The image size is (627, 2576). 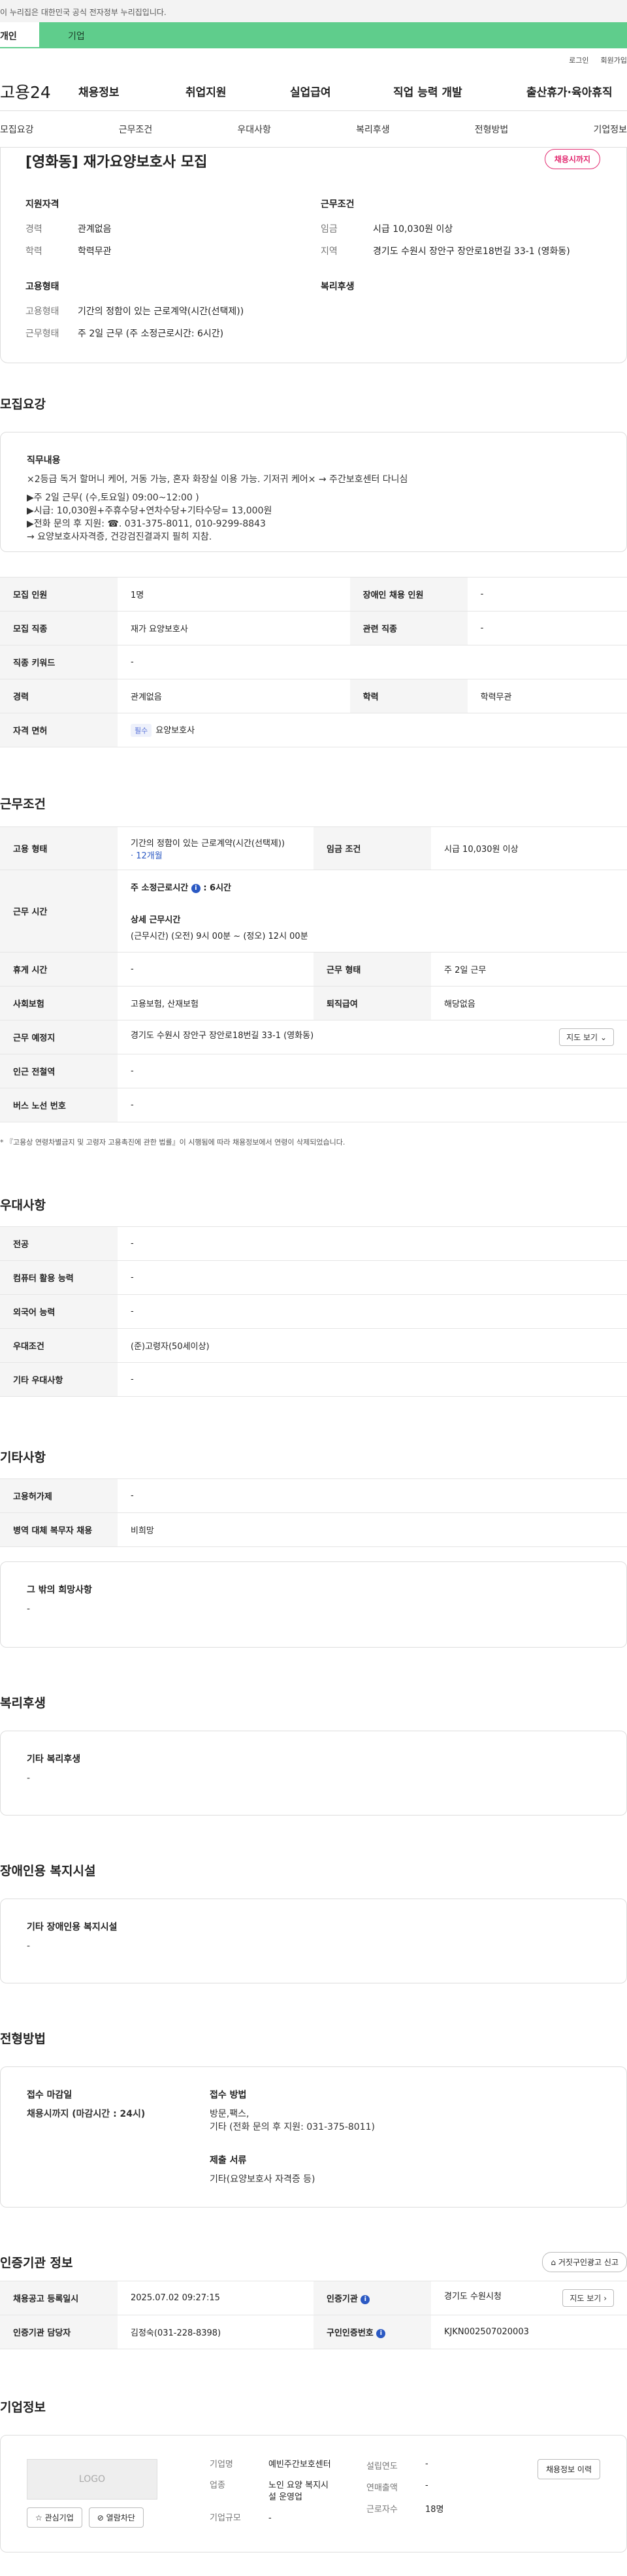 I want to click on org-map-button: 지도 보기 ›, so click(x=588, y=2298).